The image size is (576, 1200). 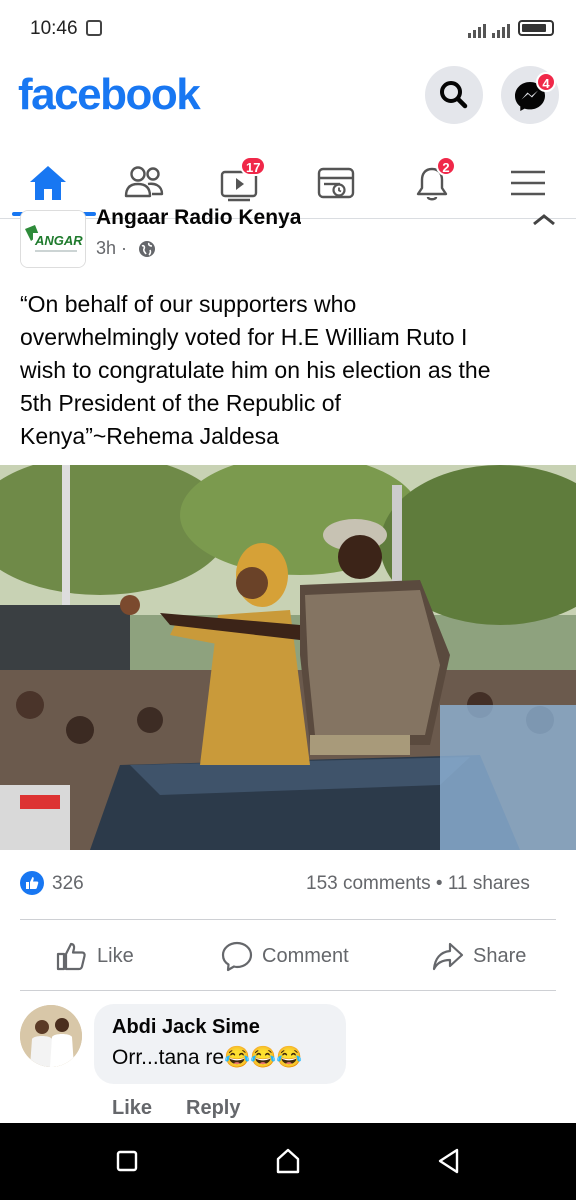 What do you see at coordinates (305, 955) in the screenshot?
I see `comment-label: Comment` at bounding box center [305, 955].